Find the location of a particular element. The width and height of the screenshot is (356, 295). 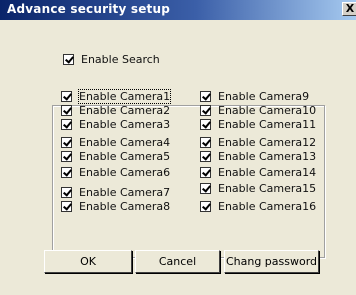

camera-label: Enable Camera4 is located at coordinates (125, 142).